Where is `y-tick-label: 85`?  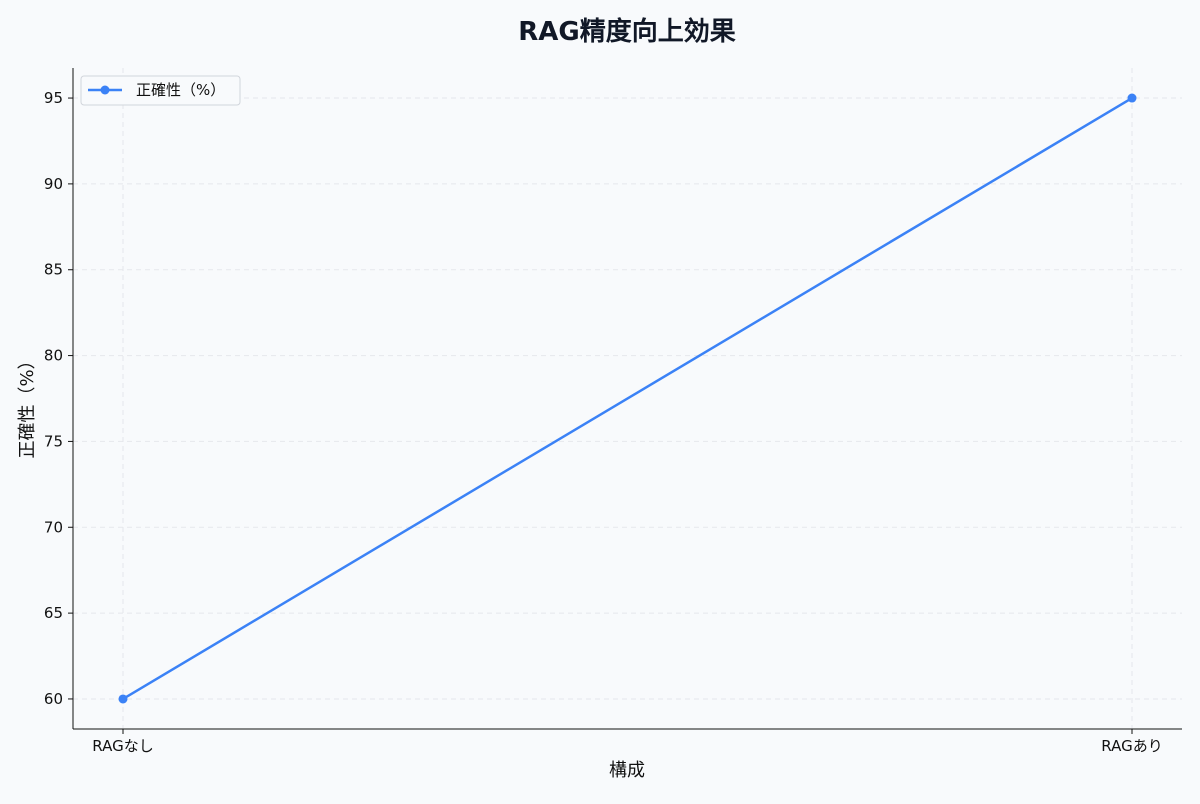 y-tick-label: 85 is located at coordinates (53, 270).